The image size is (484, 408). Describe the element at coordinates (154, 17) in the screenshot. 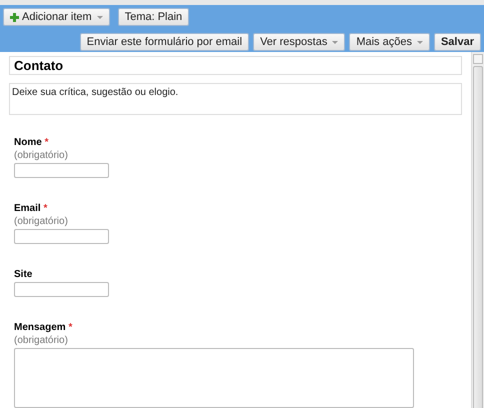

I see `toolbar-button: Tema: Plain` at that location.